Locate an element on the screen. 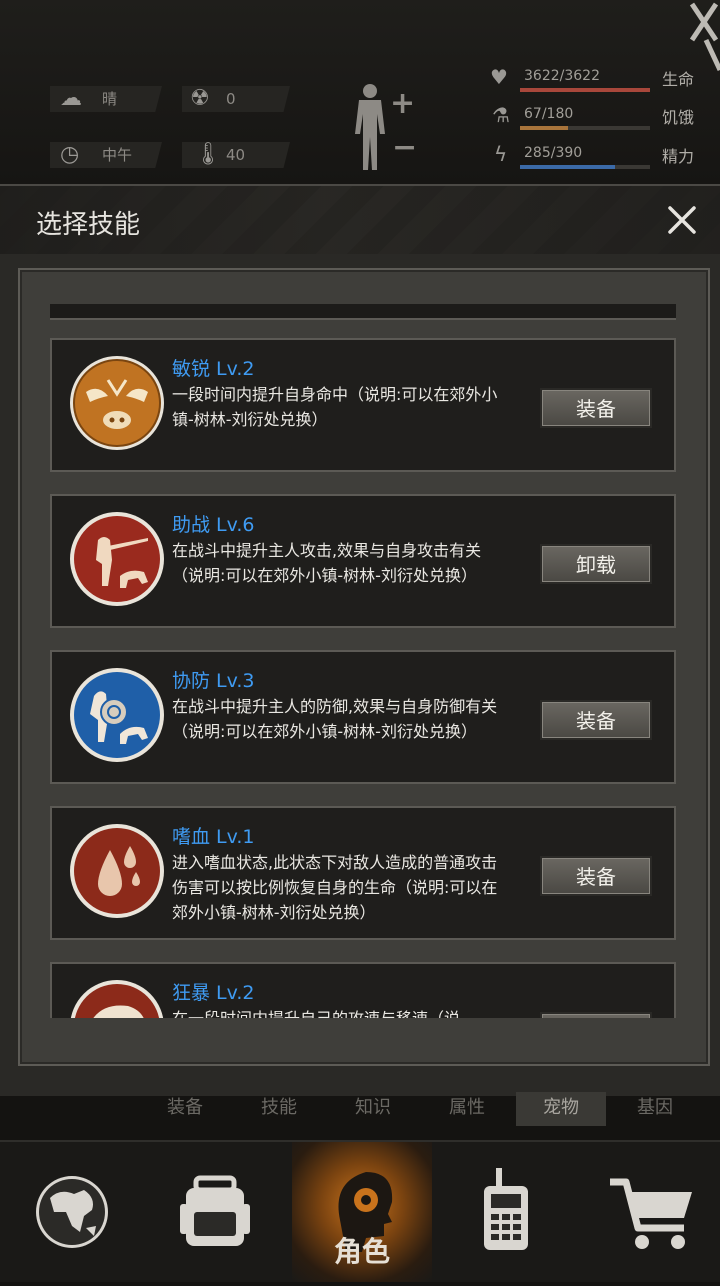 The image size is (720, 1286). bottom-navigation: 角色 is located at coordinates (360, 1211).